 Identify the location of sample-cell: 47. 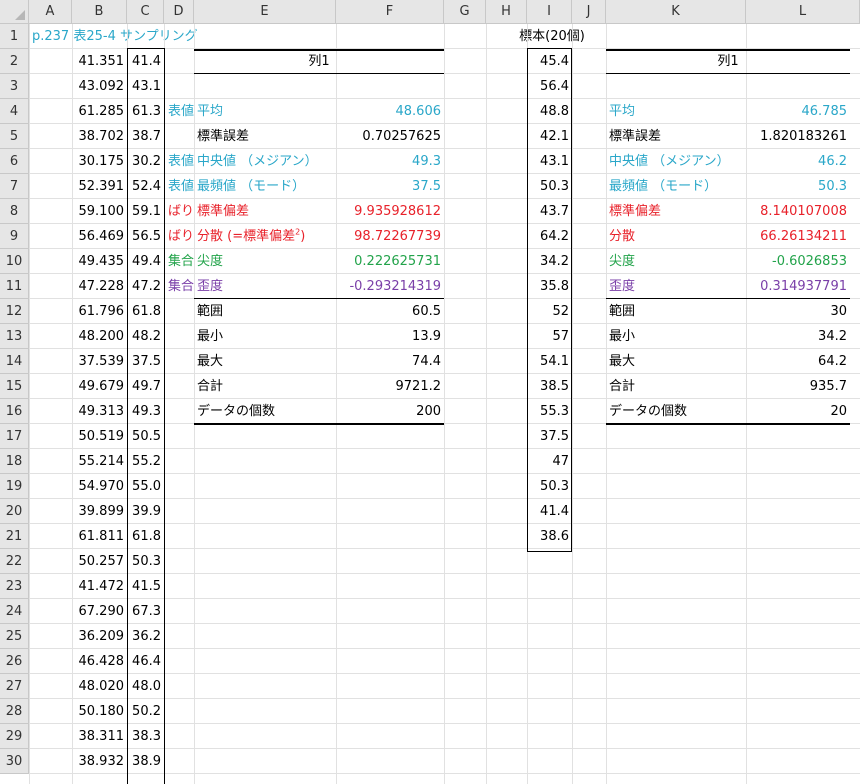
(549, 461).